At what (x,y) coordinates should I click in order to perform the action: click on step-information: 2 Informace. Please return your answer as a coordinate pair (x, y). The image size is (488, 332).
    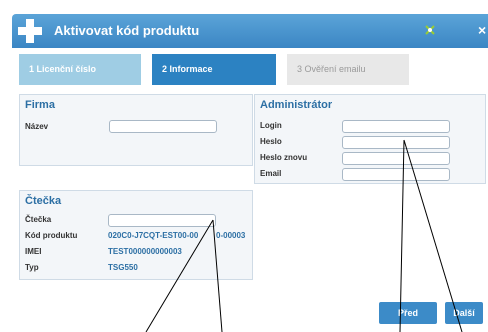
    Looking at the image, I should click on (214, 69).